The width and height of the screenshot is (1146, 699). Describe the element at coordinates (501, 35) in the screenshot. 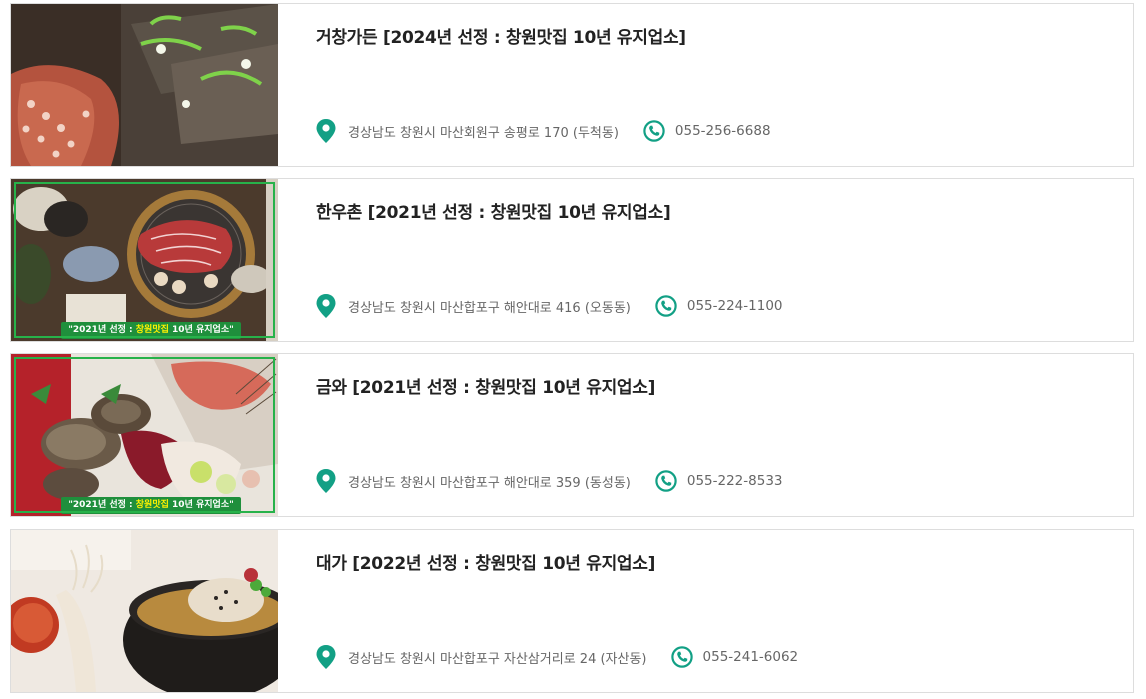

I see `restaurant-title: 거창가든 [2024년 선정 : 창원맛집 10년 유지업소]` at that location.